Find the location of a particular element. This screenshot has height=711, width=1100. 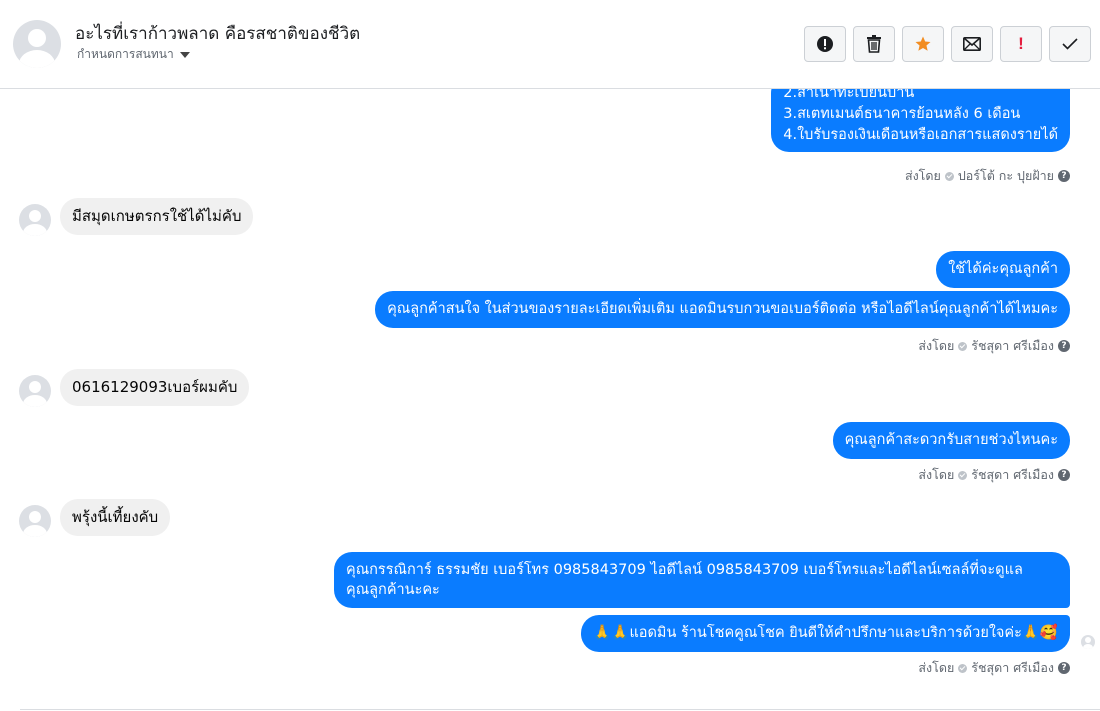

check-icon is located at coordinates (1070, 44).